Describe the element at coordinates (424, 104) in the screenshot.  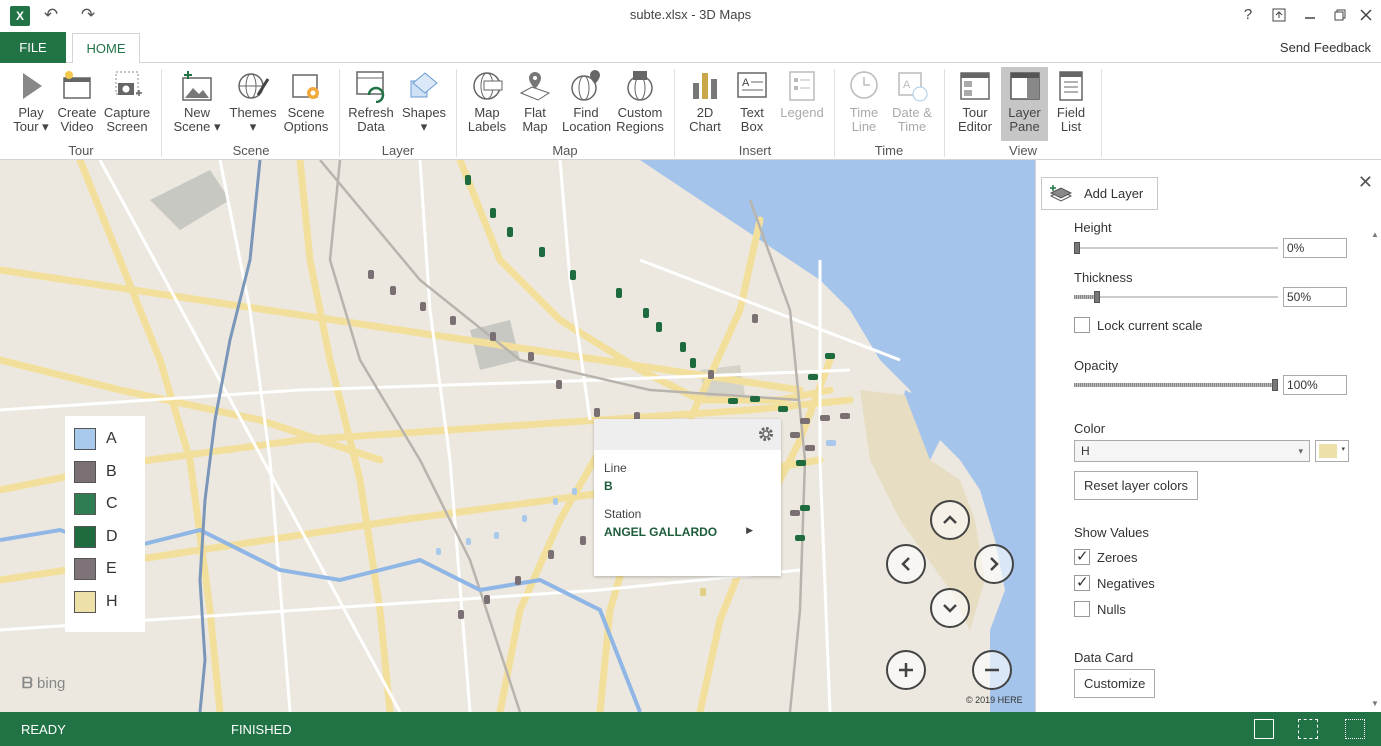
I see `shapes-button: Shapes ▾` at that location.